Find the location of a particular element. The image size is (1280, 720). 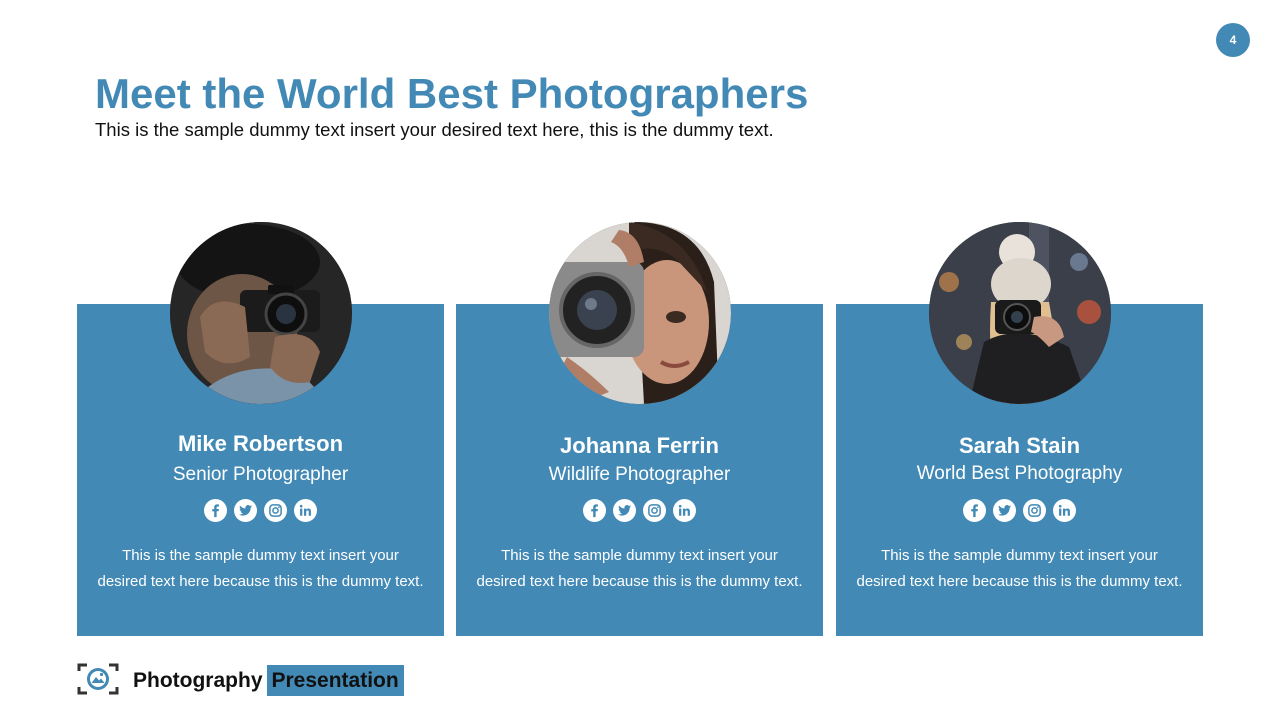

photographer-role: Senior Photographer is located at coordinates (260, 474).